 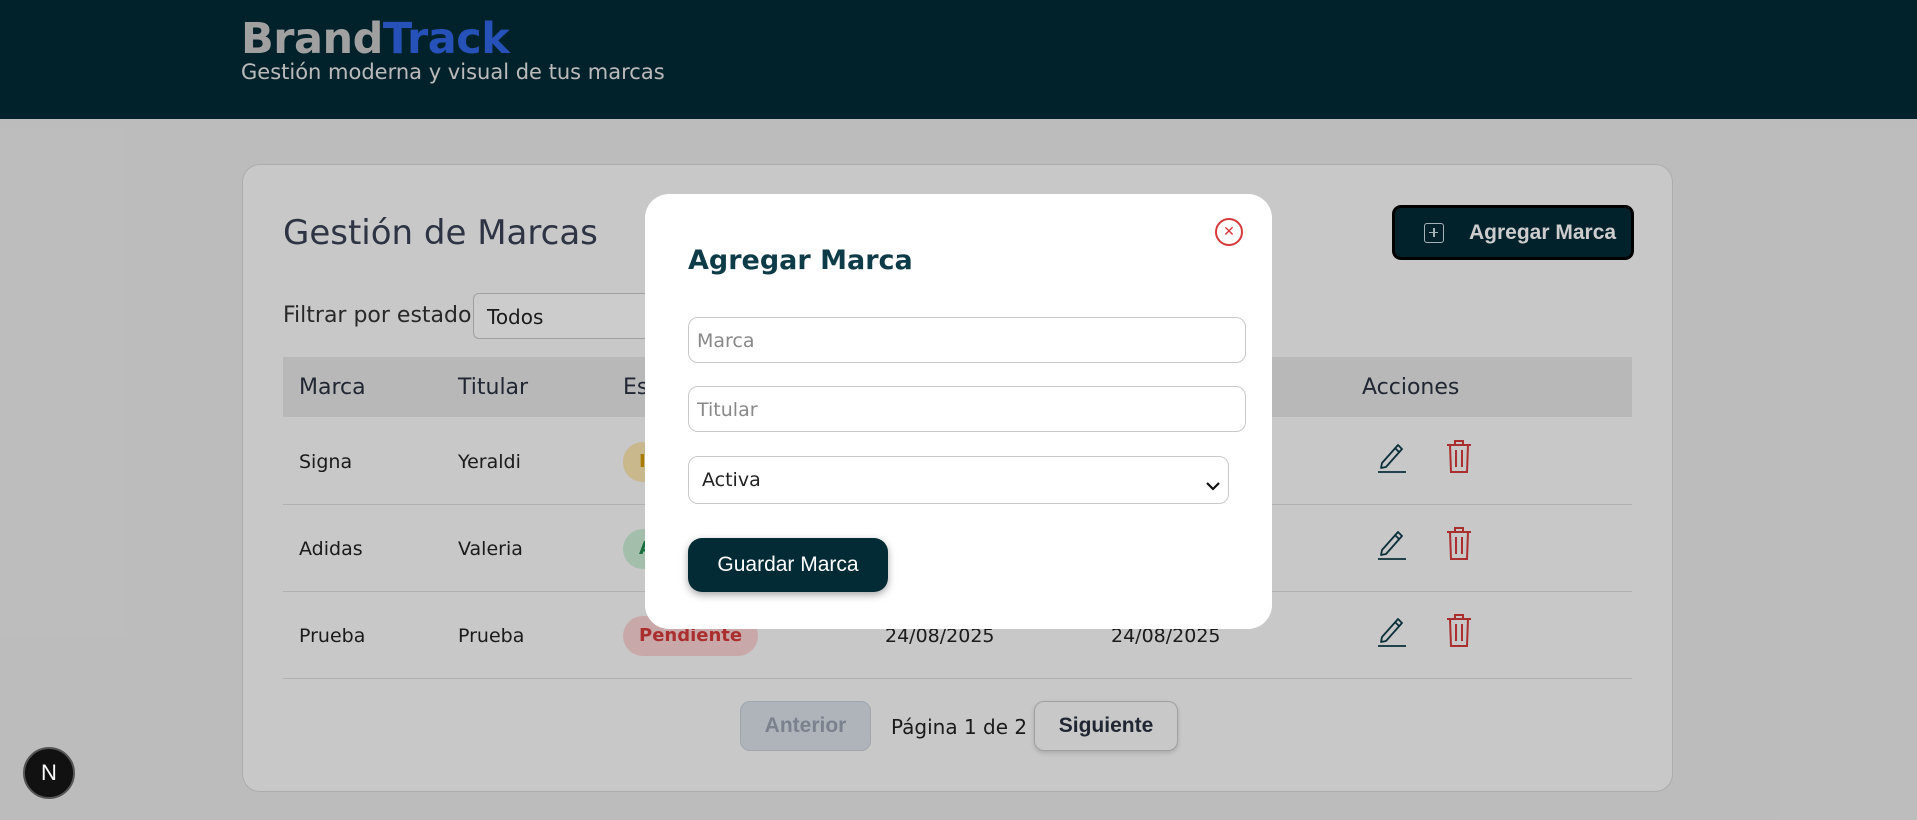 What do you see at coordinates (967, 340) in the screenshot?
I see `marca-input: Marca` at bounding box center [967, 340].